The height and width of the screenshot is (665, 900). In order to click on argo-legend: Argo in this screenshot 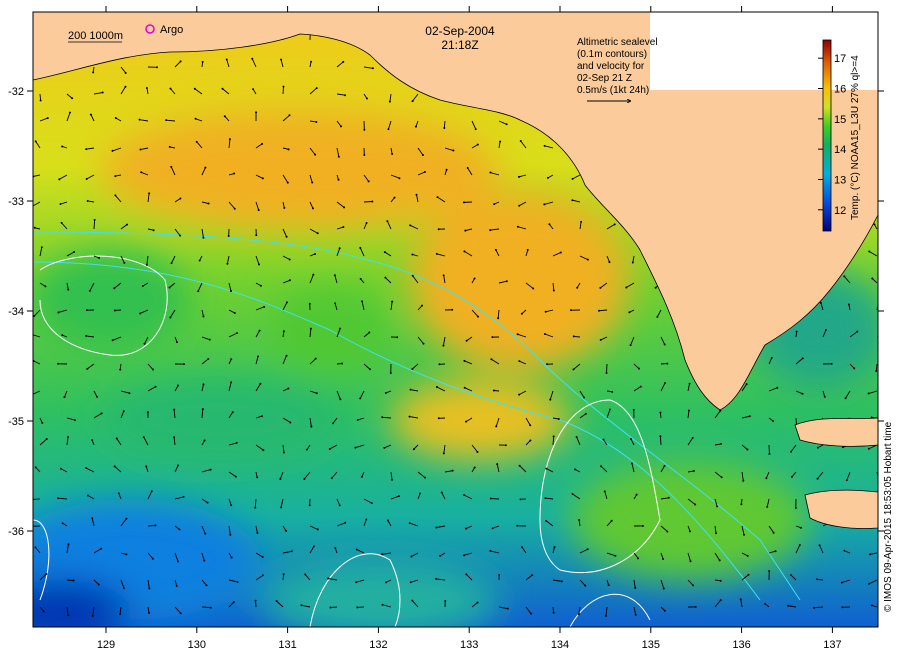, I will do `click(171, 30)`.